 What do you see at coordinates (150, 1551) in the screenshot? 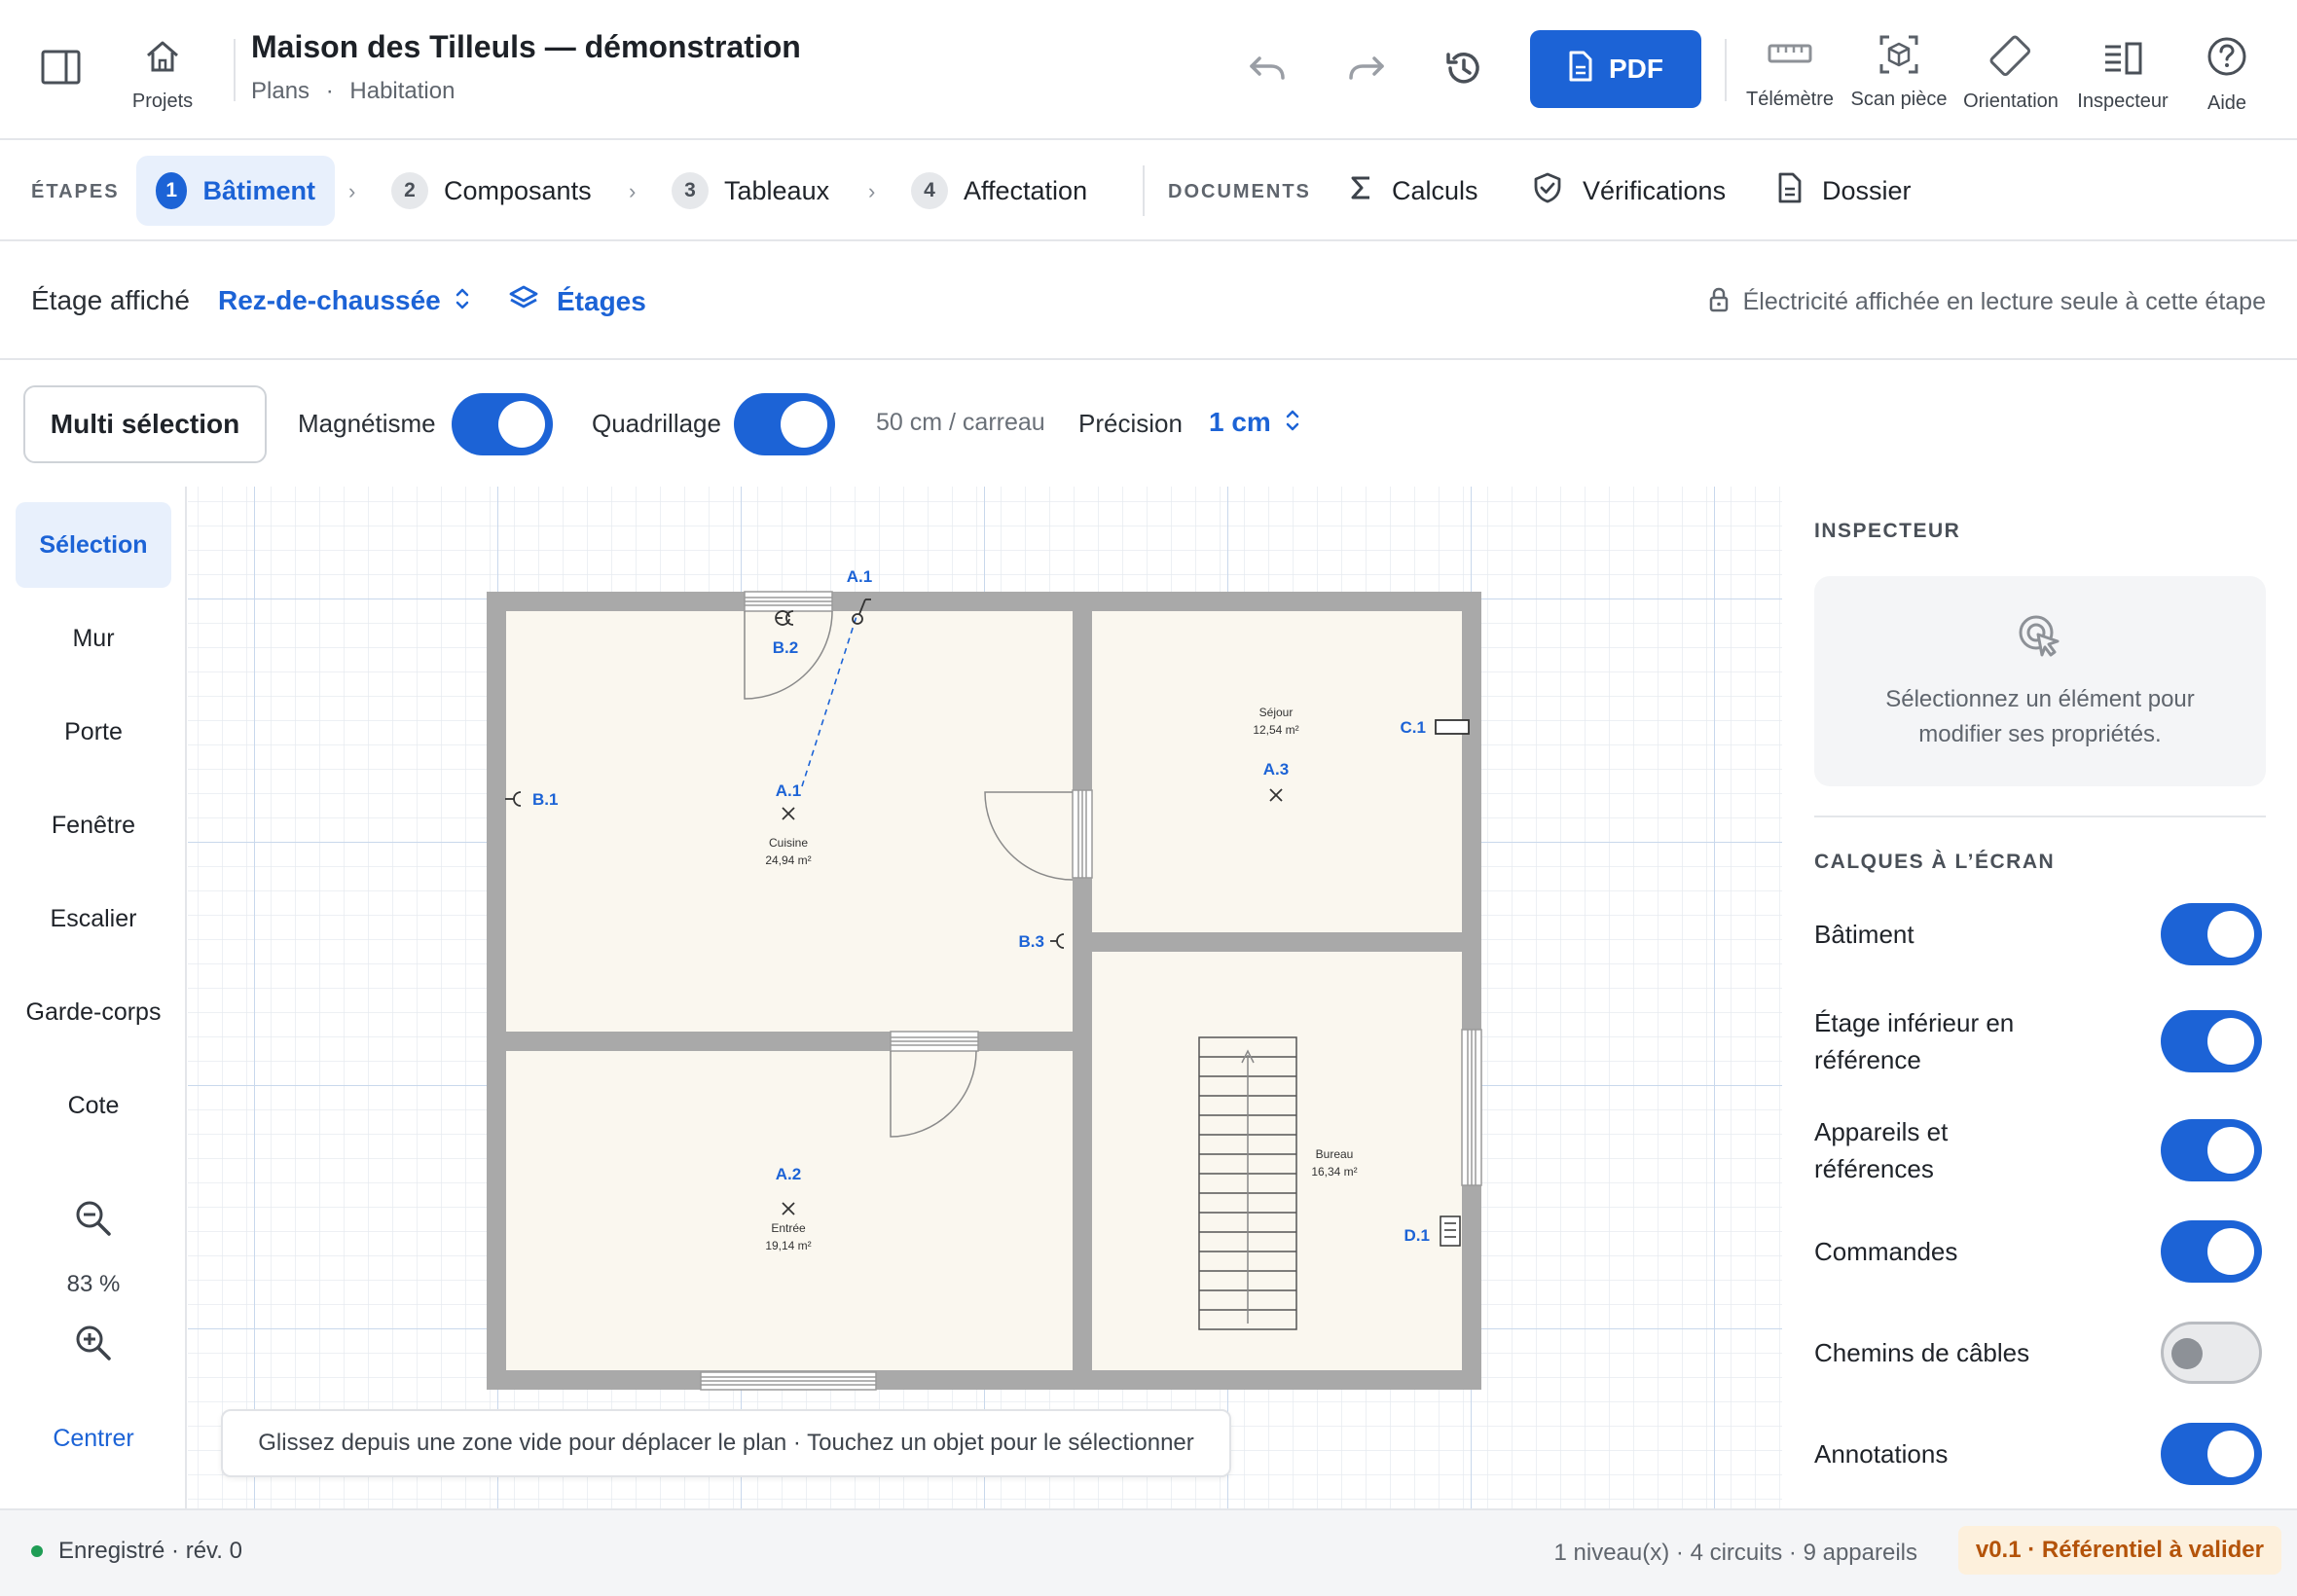
I see `save-status-text: Enregistré · rév. 0` at bounding box center [150, 1551].